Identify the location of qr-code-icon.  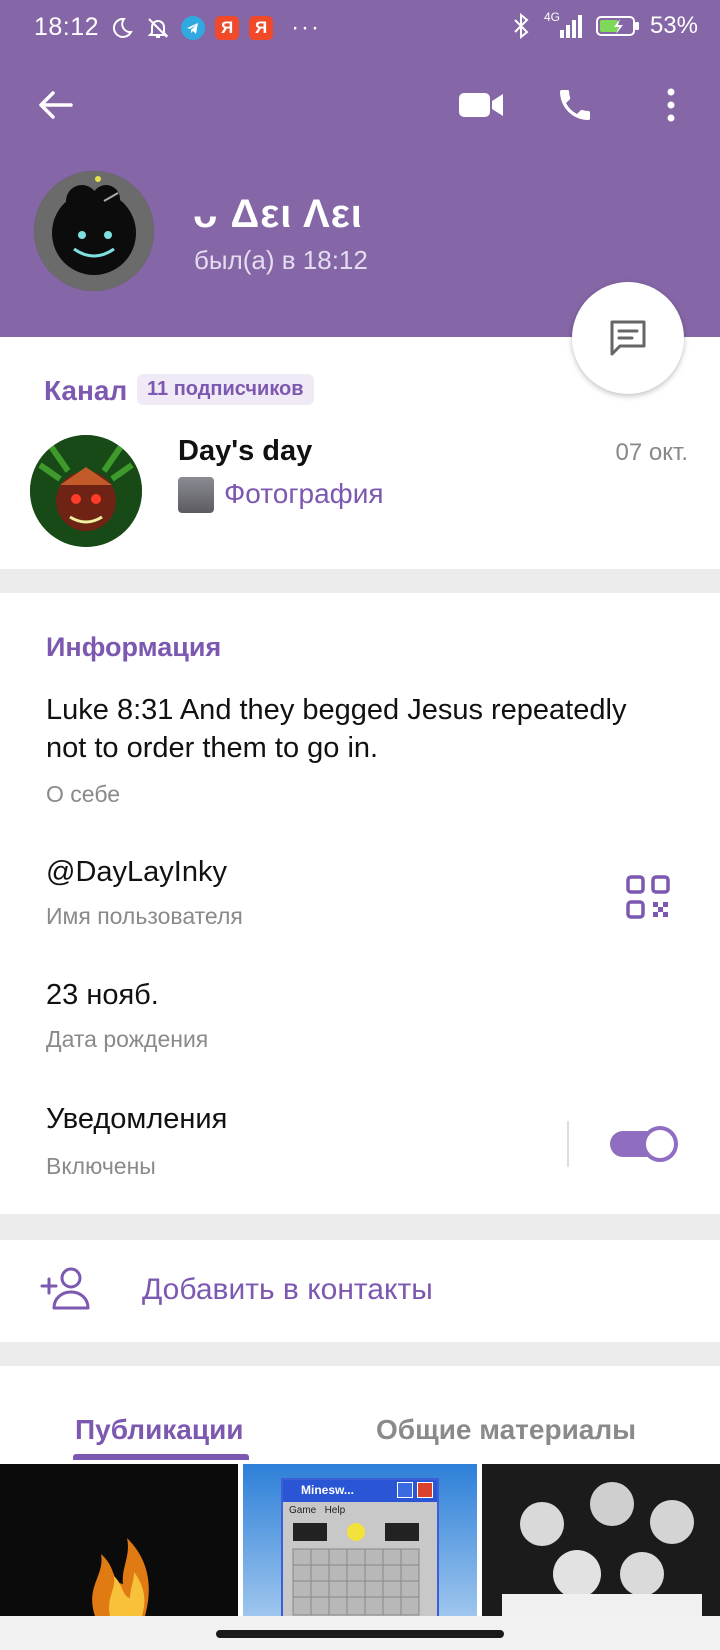
(648, 897).